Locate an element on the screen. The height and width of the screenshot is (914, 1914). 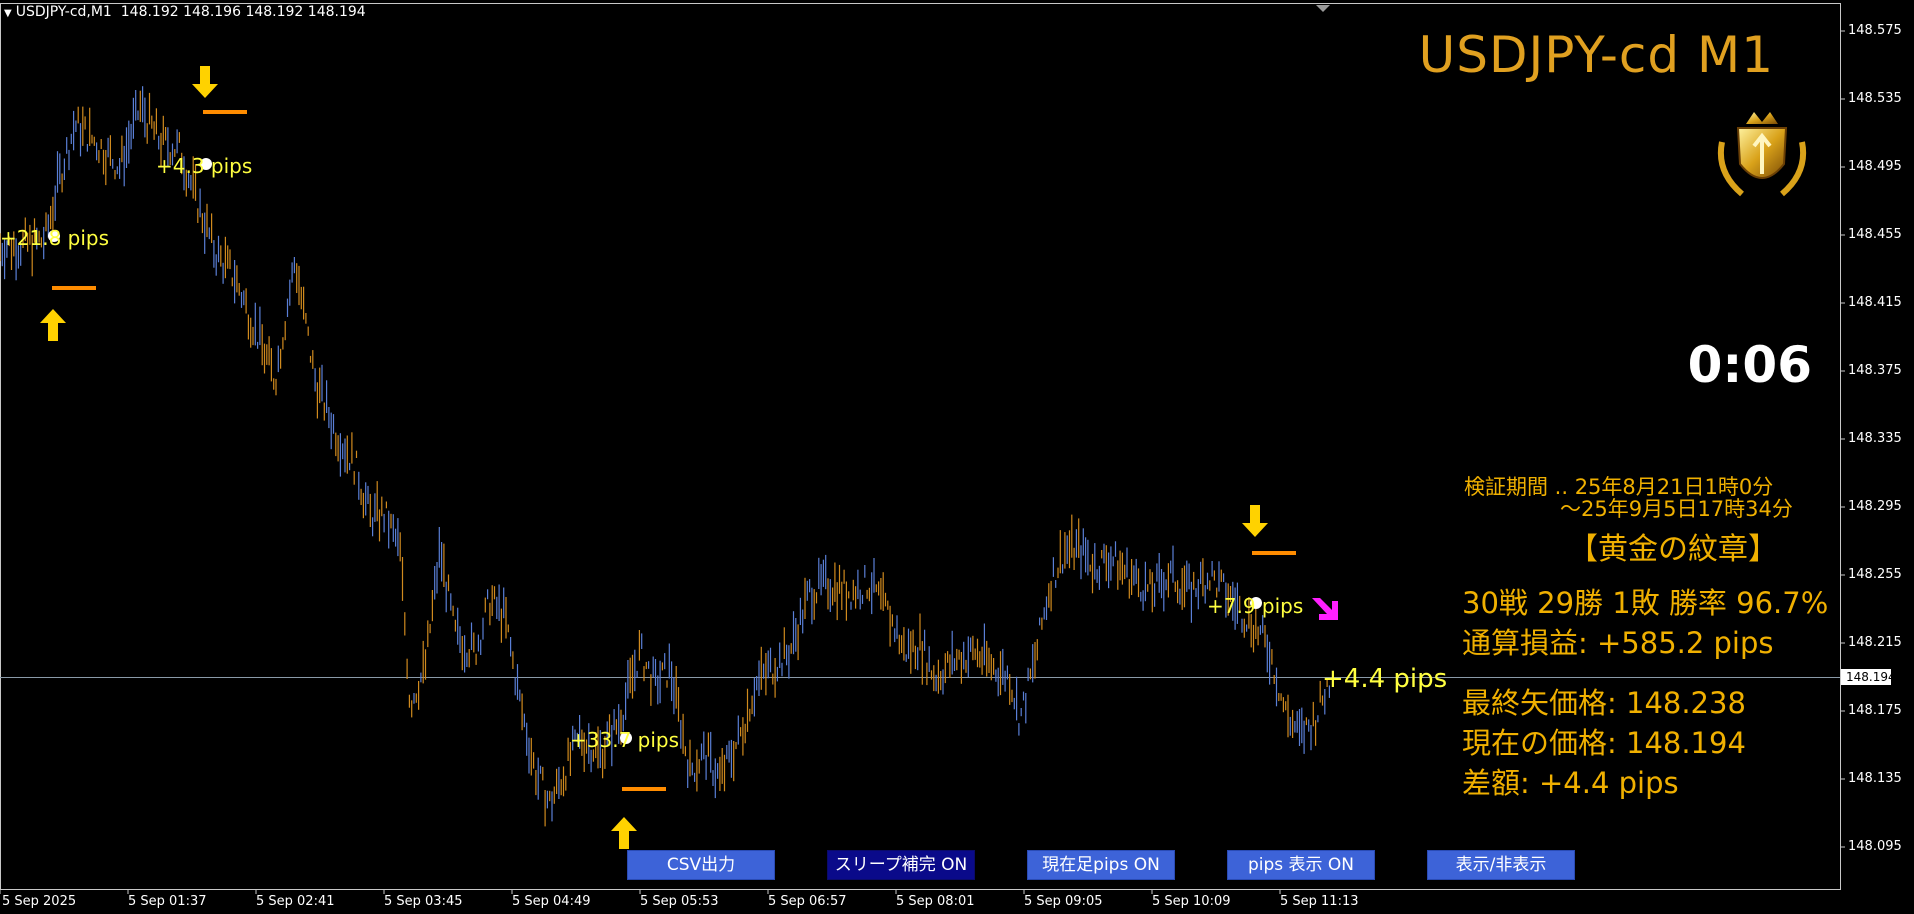
signal-label-1: +21.8 pips is located at coordinates (55, 238).